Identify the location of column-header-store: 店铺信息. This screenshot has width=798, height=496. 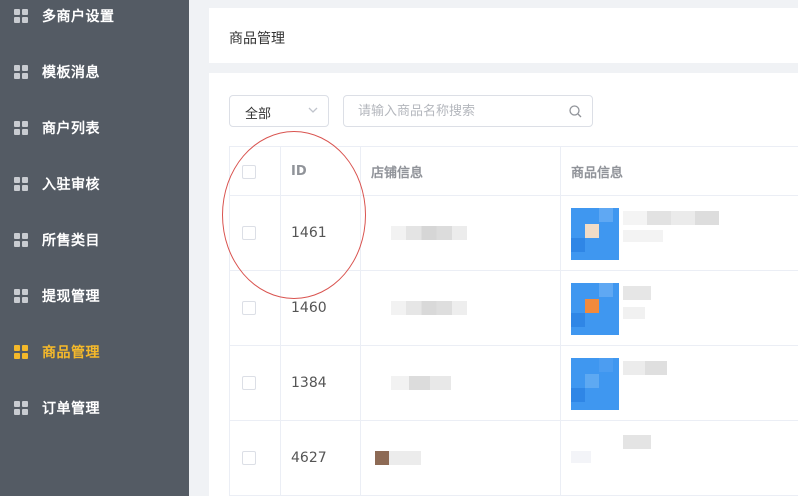
(461, 171).